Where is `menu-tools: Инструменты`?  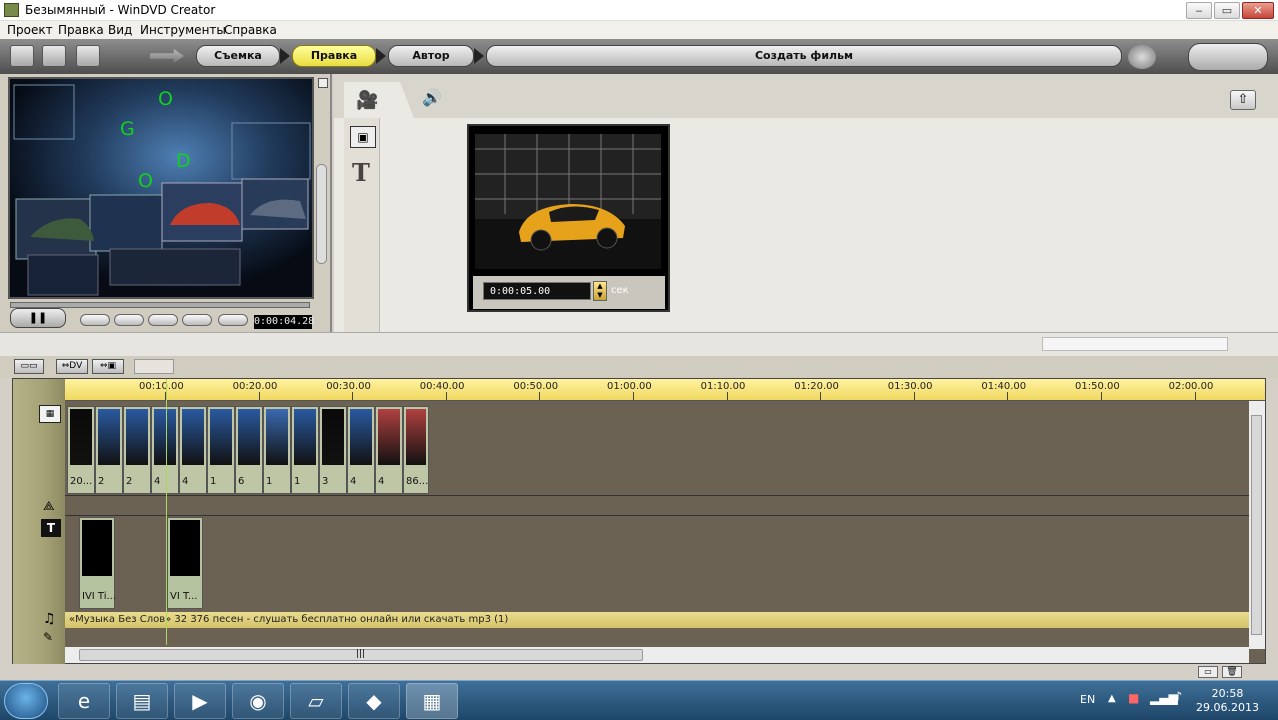 menu-tools: Инструменты is located at coordinates (183, 30).